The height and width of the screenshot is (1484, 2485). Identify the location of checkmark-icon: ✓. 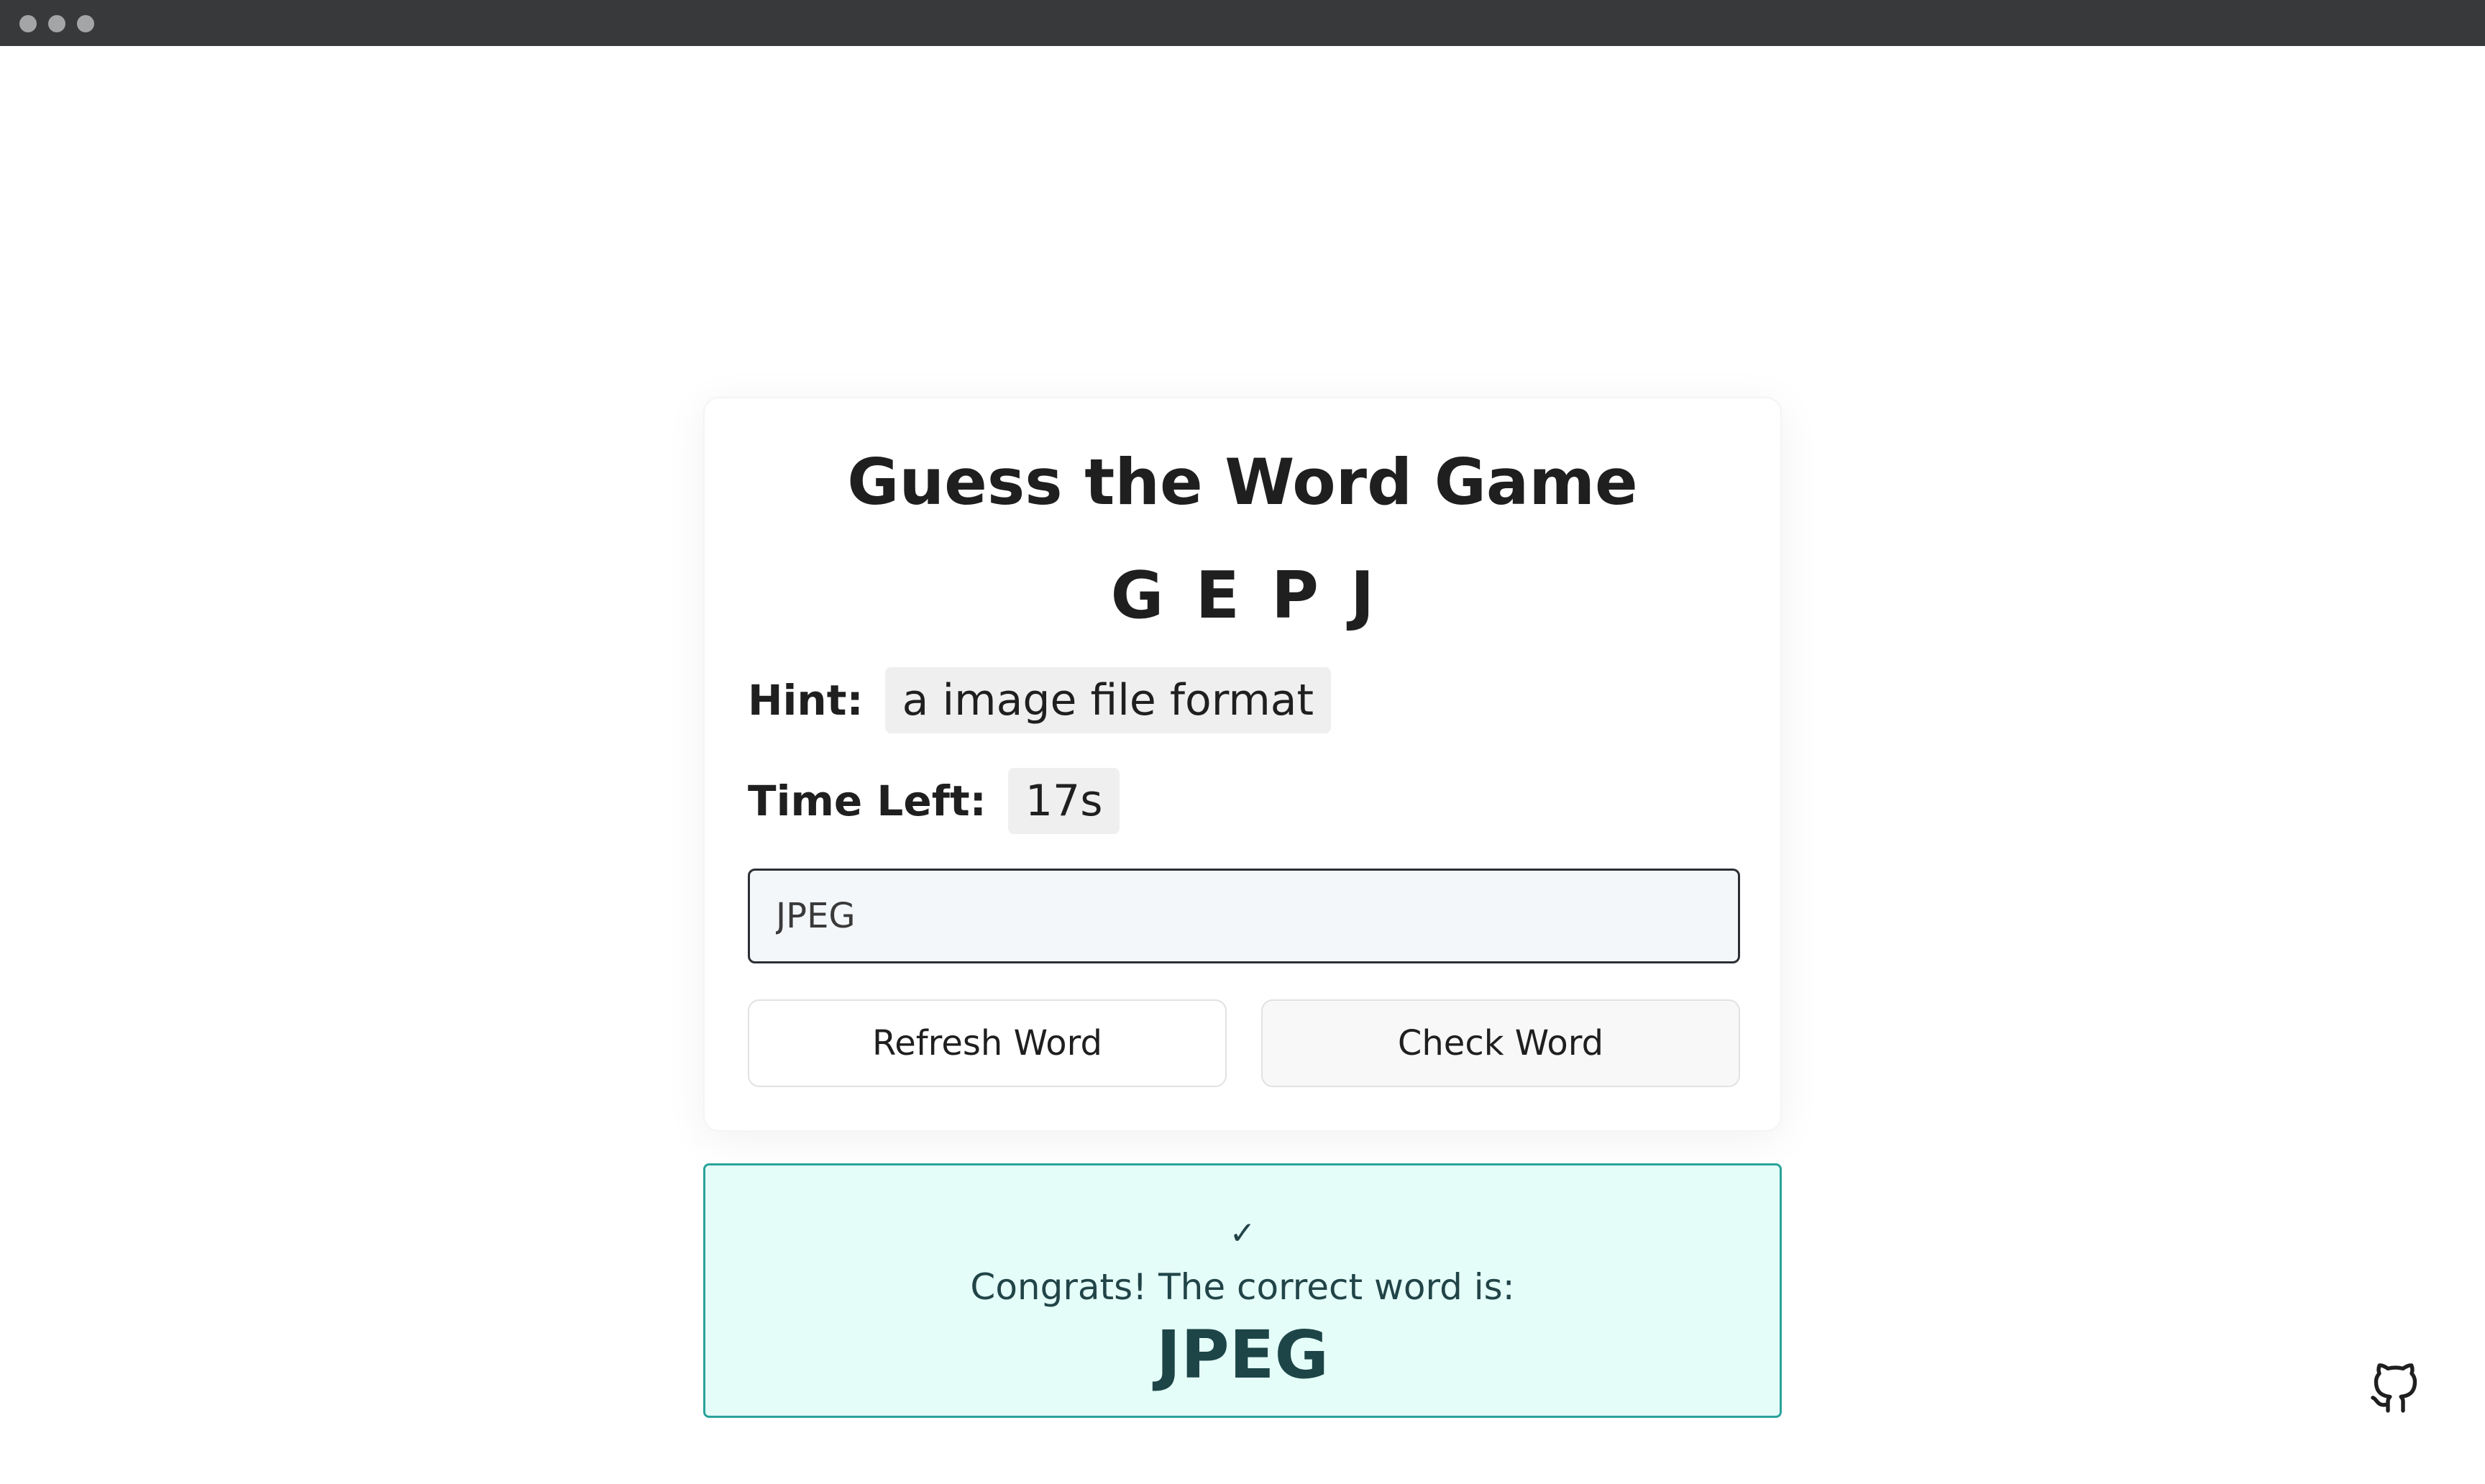
(1242, 1233).